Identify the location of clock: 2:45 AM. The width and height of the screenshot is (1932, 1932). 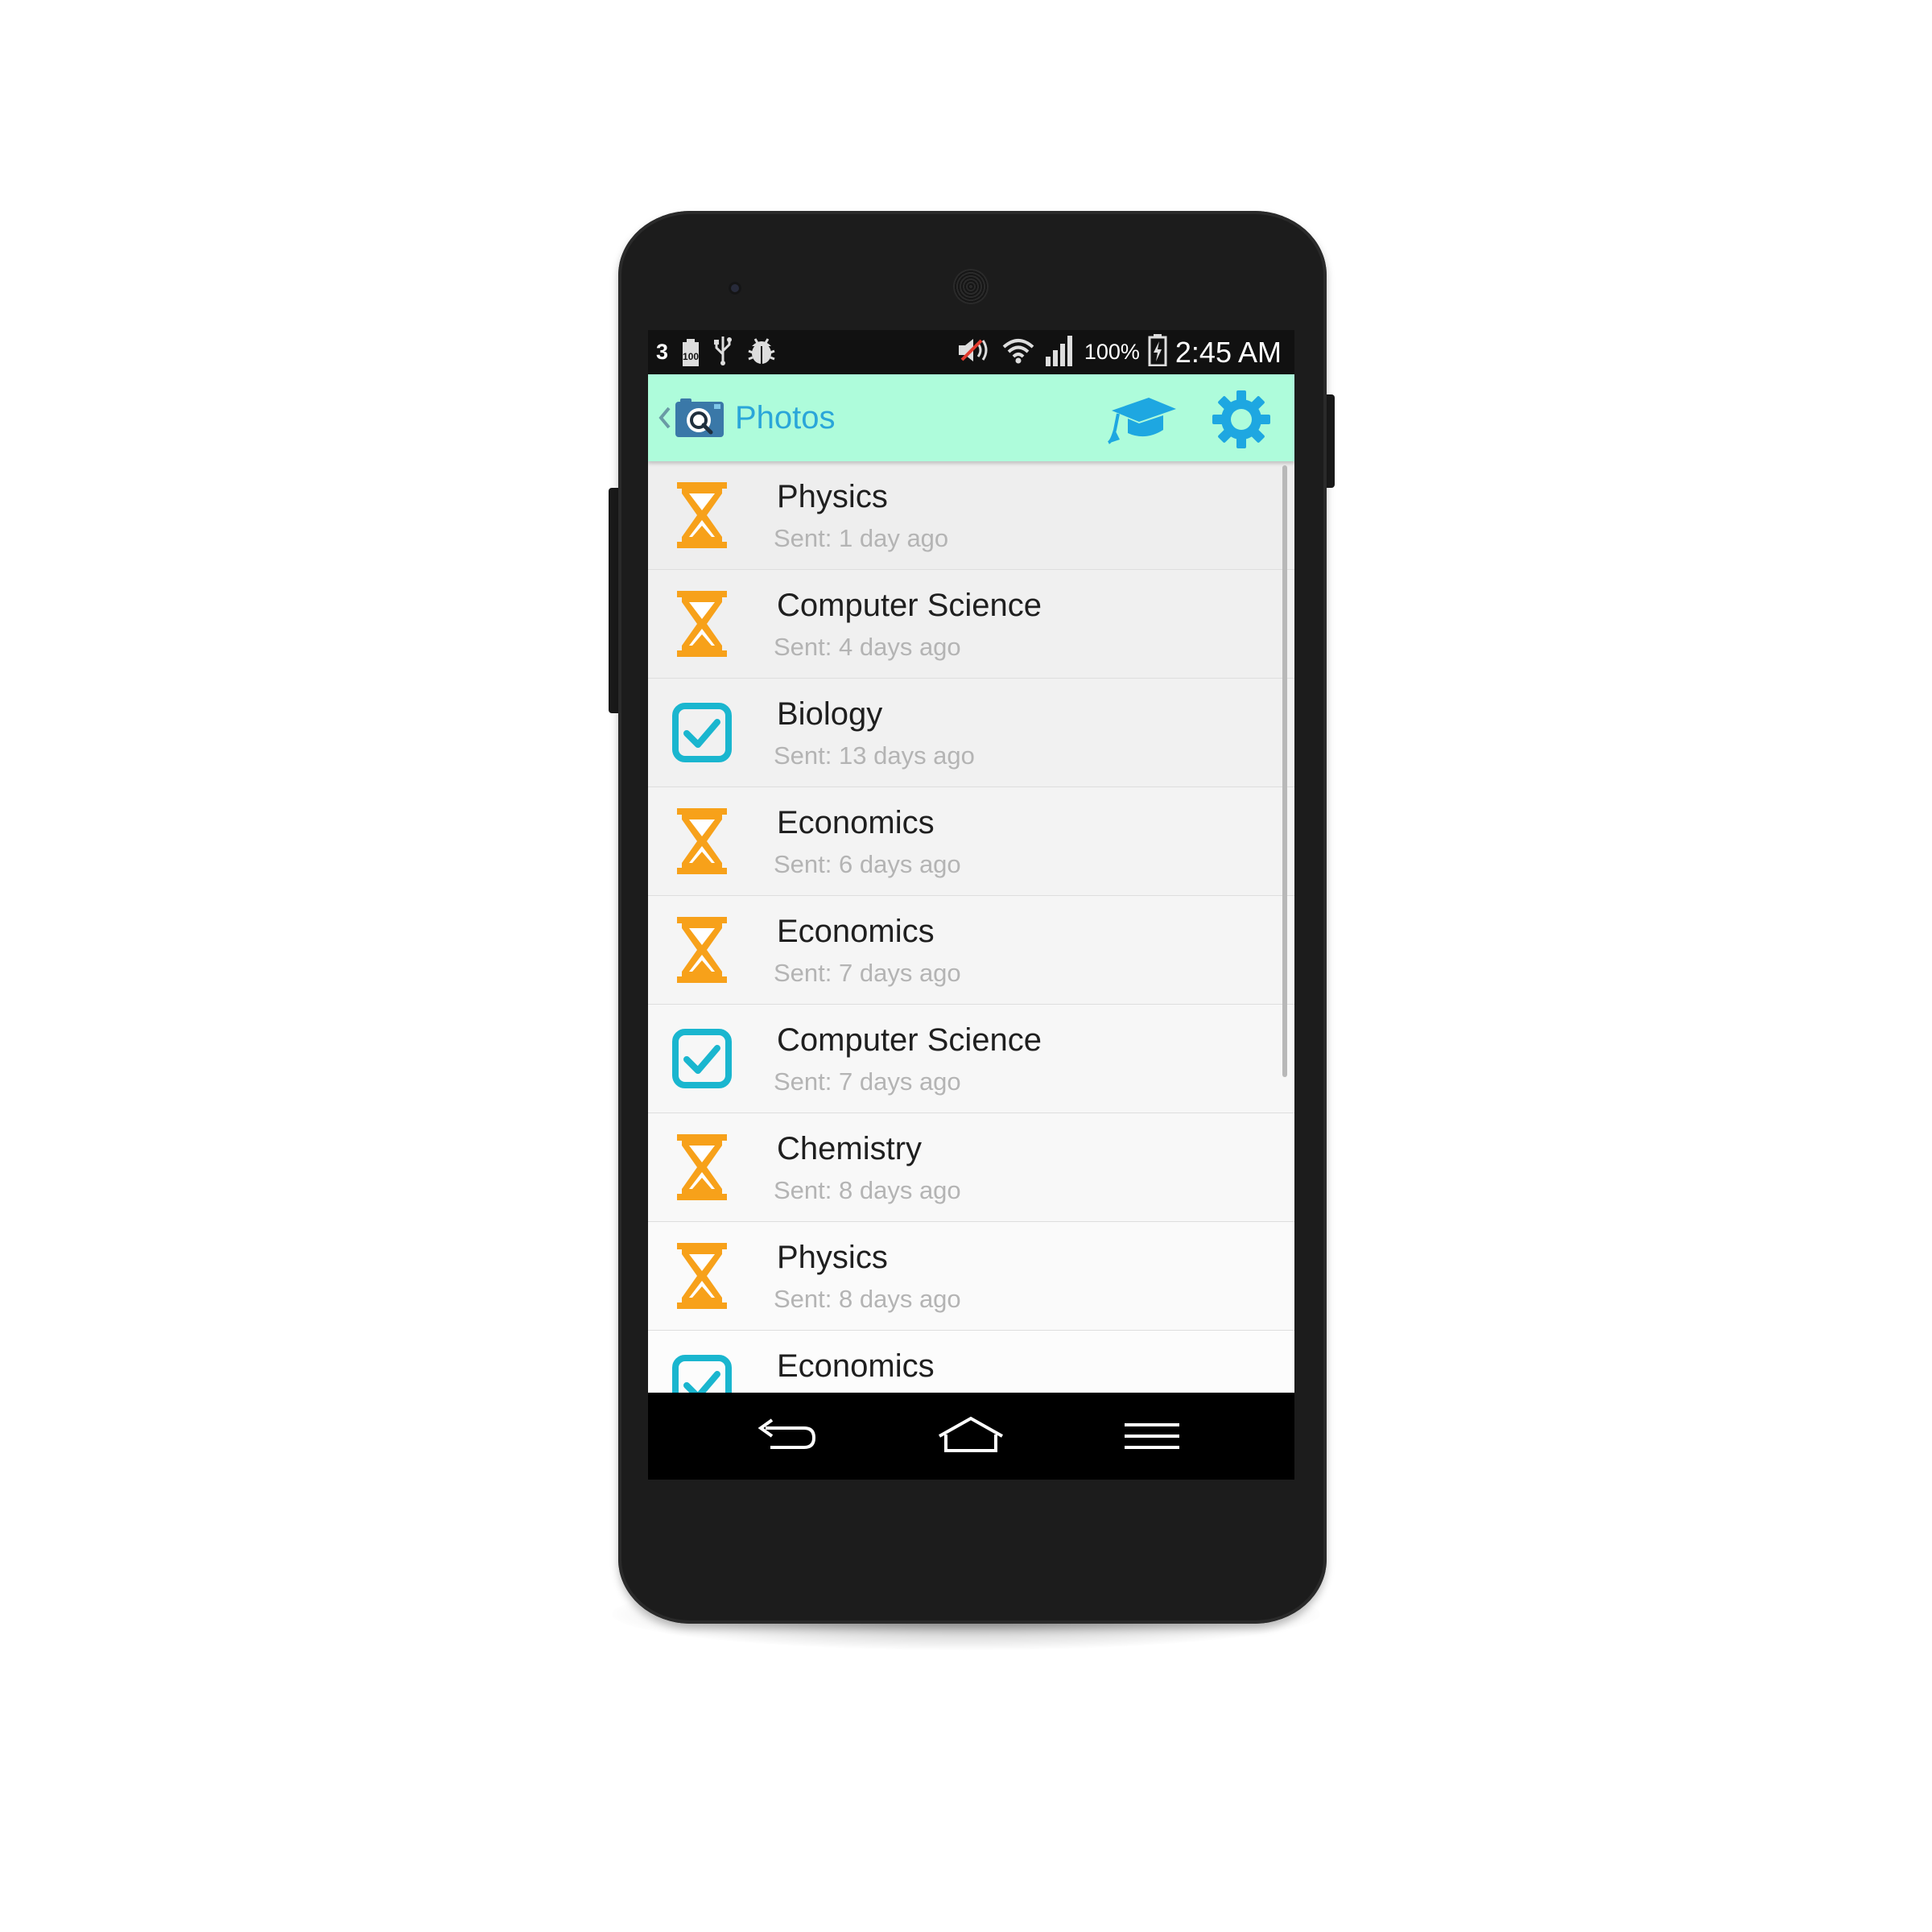
(1228, 352).